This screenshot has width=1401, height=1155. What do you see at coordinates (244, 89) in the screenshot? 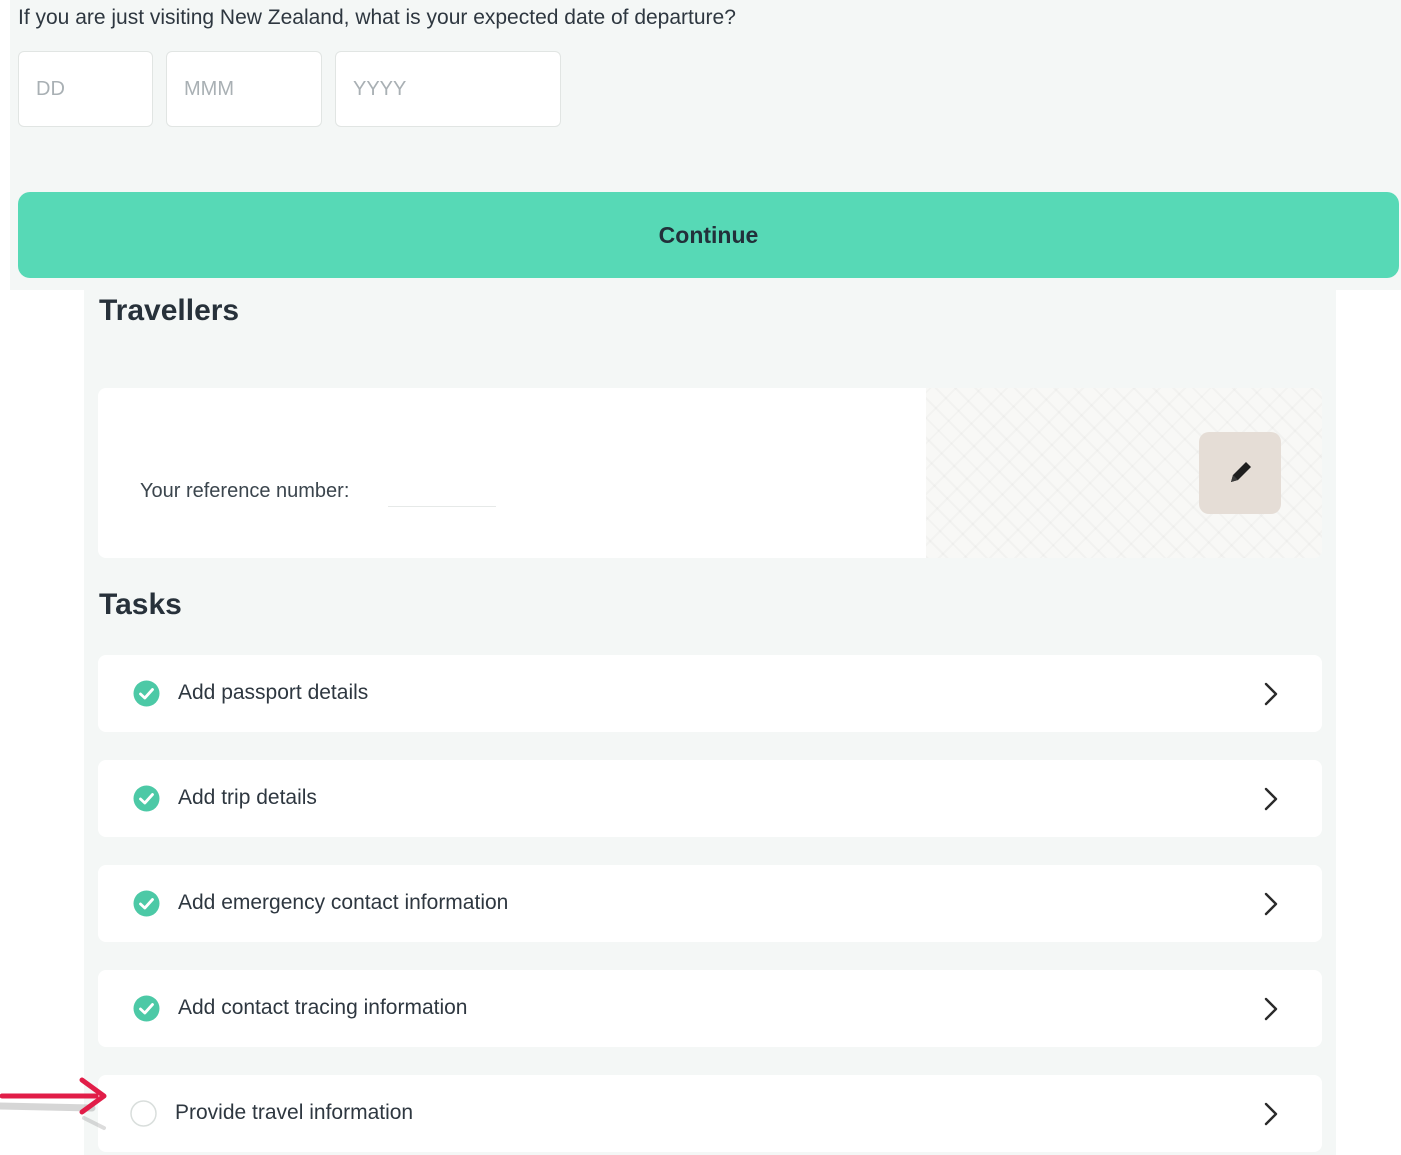
I see `departure-month-input` at bounding box center [244, 89].